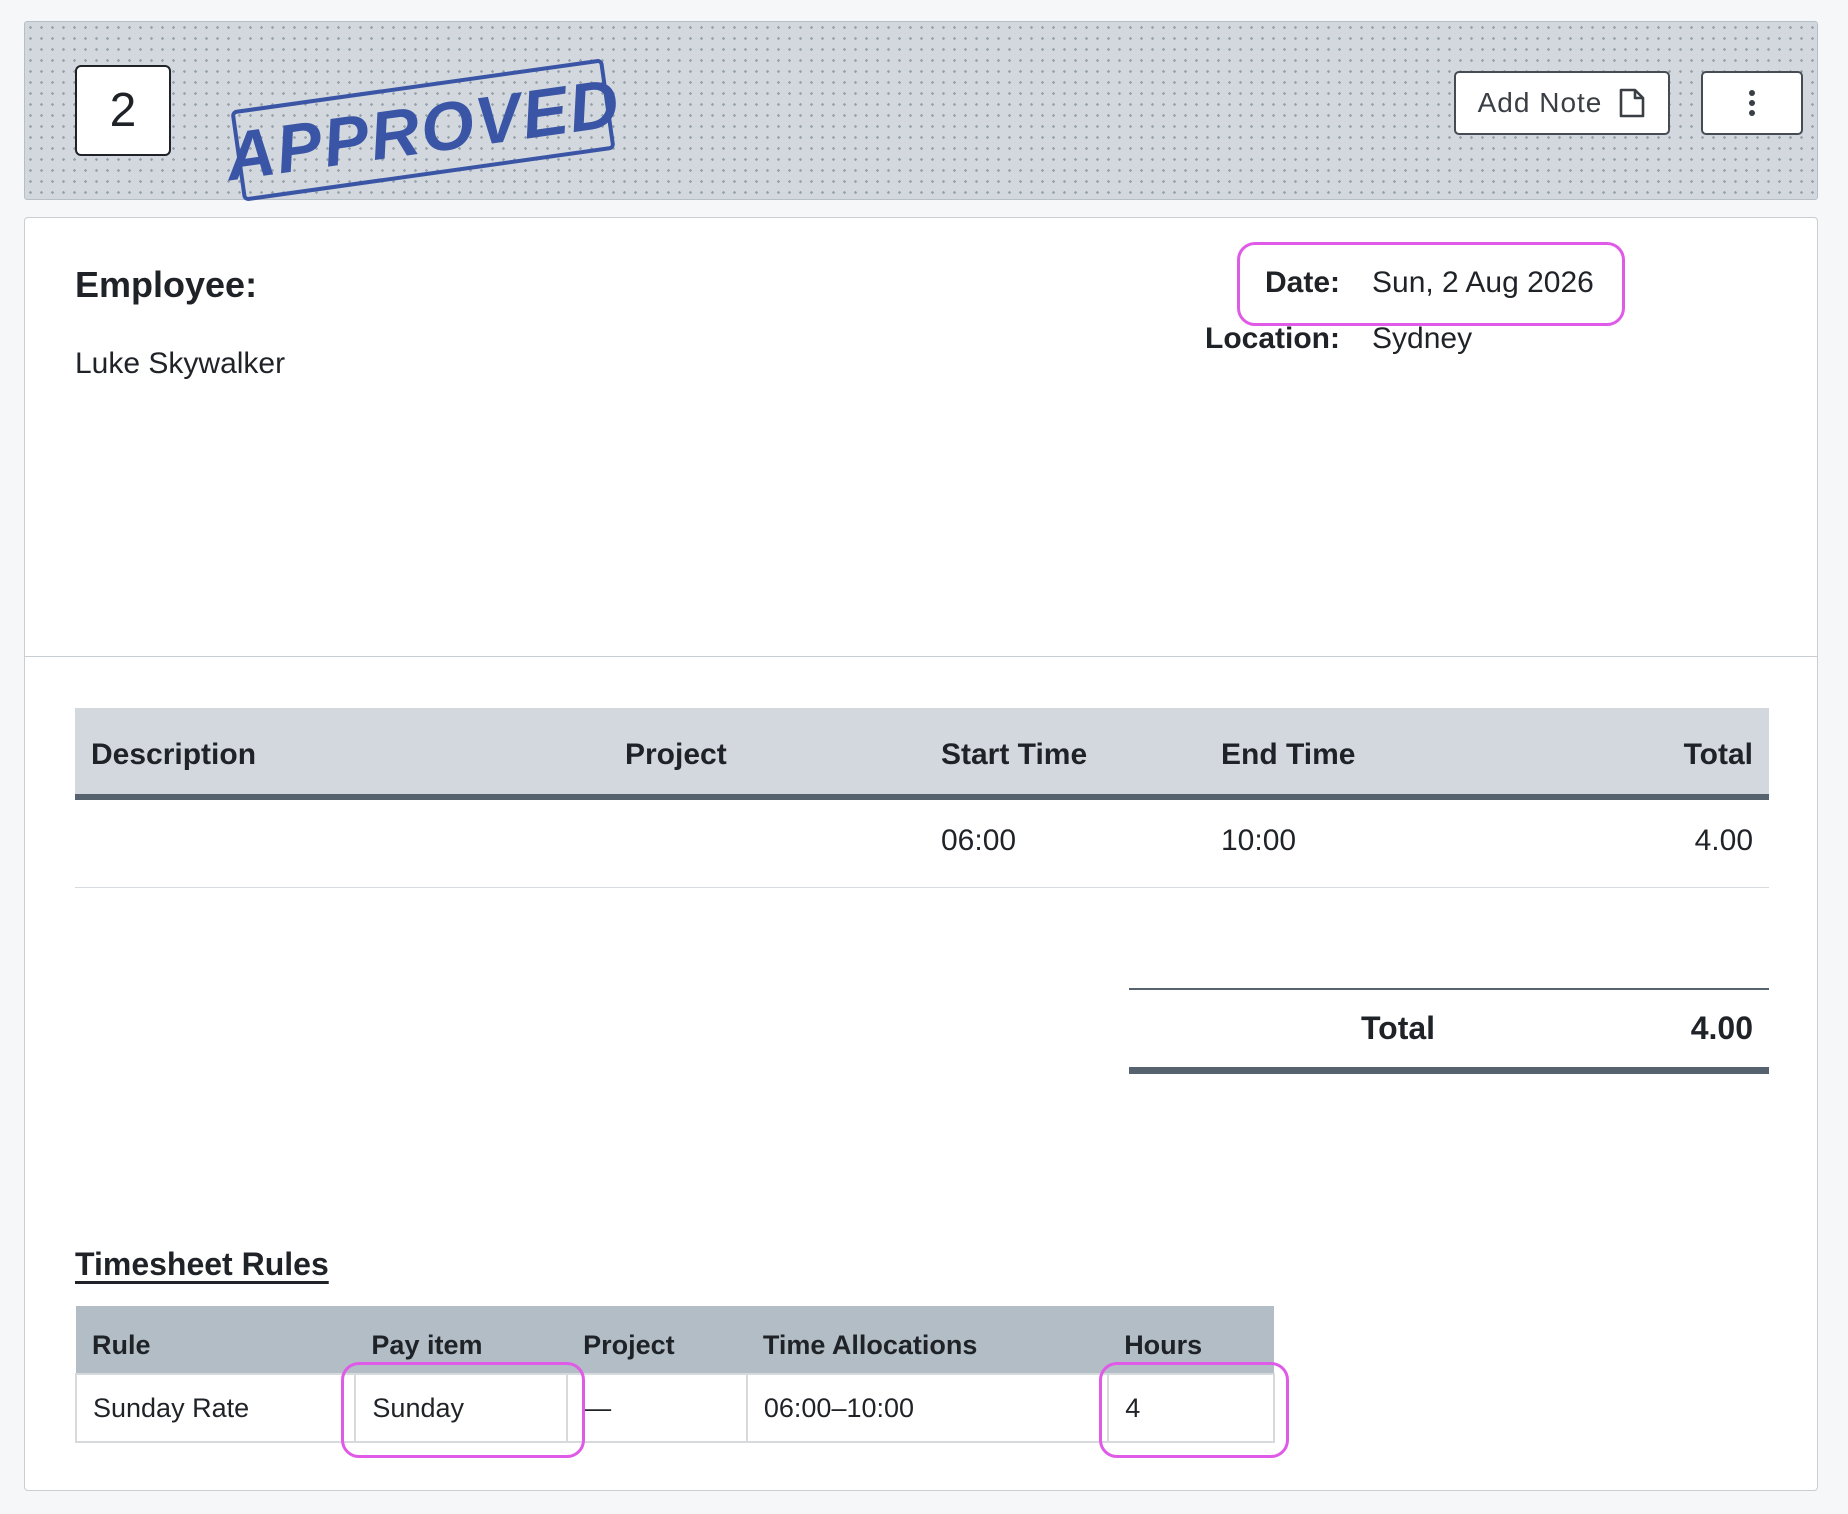 Image resolution: width=1848 pixels, height=1514 pixels. What do you see at coordinates (979, 840) in the screenshot?
I see `cell-start-time: 06:00` at bounding box center [979, 840].